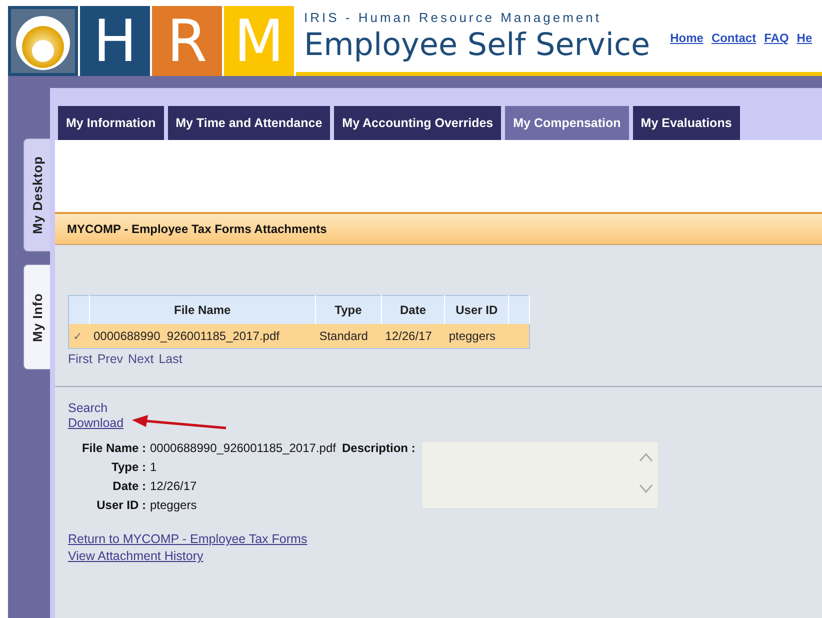 The height and width of the screenshot is (618, 822). Describe the element at coordinates (686, 123) in the screenshot. I see `nav-tab: My Evaluations` at that location.